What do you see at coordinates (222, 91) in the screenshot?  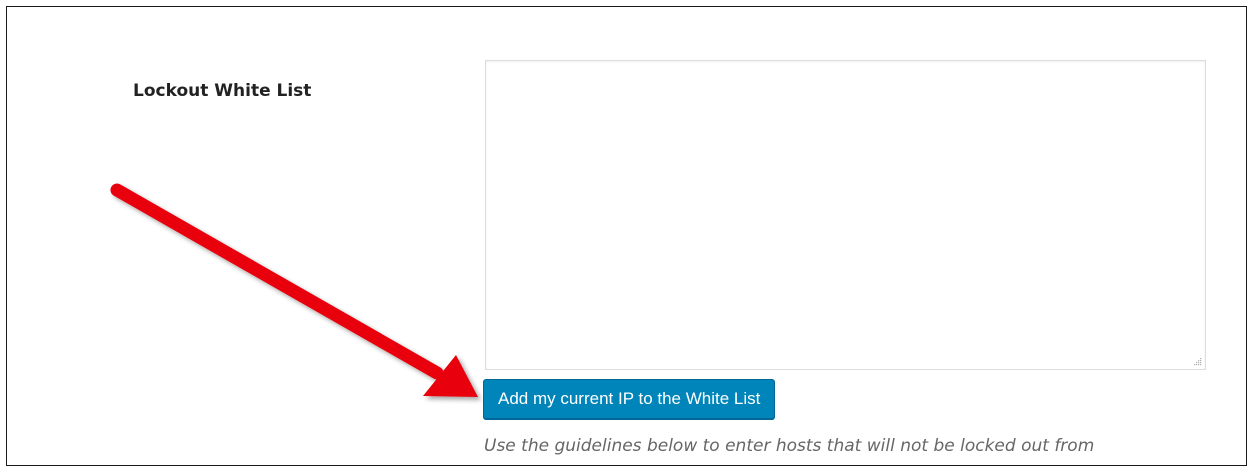 I see `field-label: Lockout White List` at bounding box center [222, 91].